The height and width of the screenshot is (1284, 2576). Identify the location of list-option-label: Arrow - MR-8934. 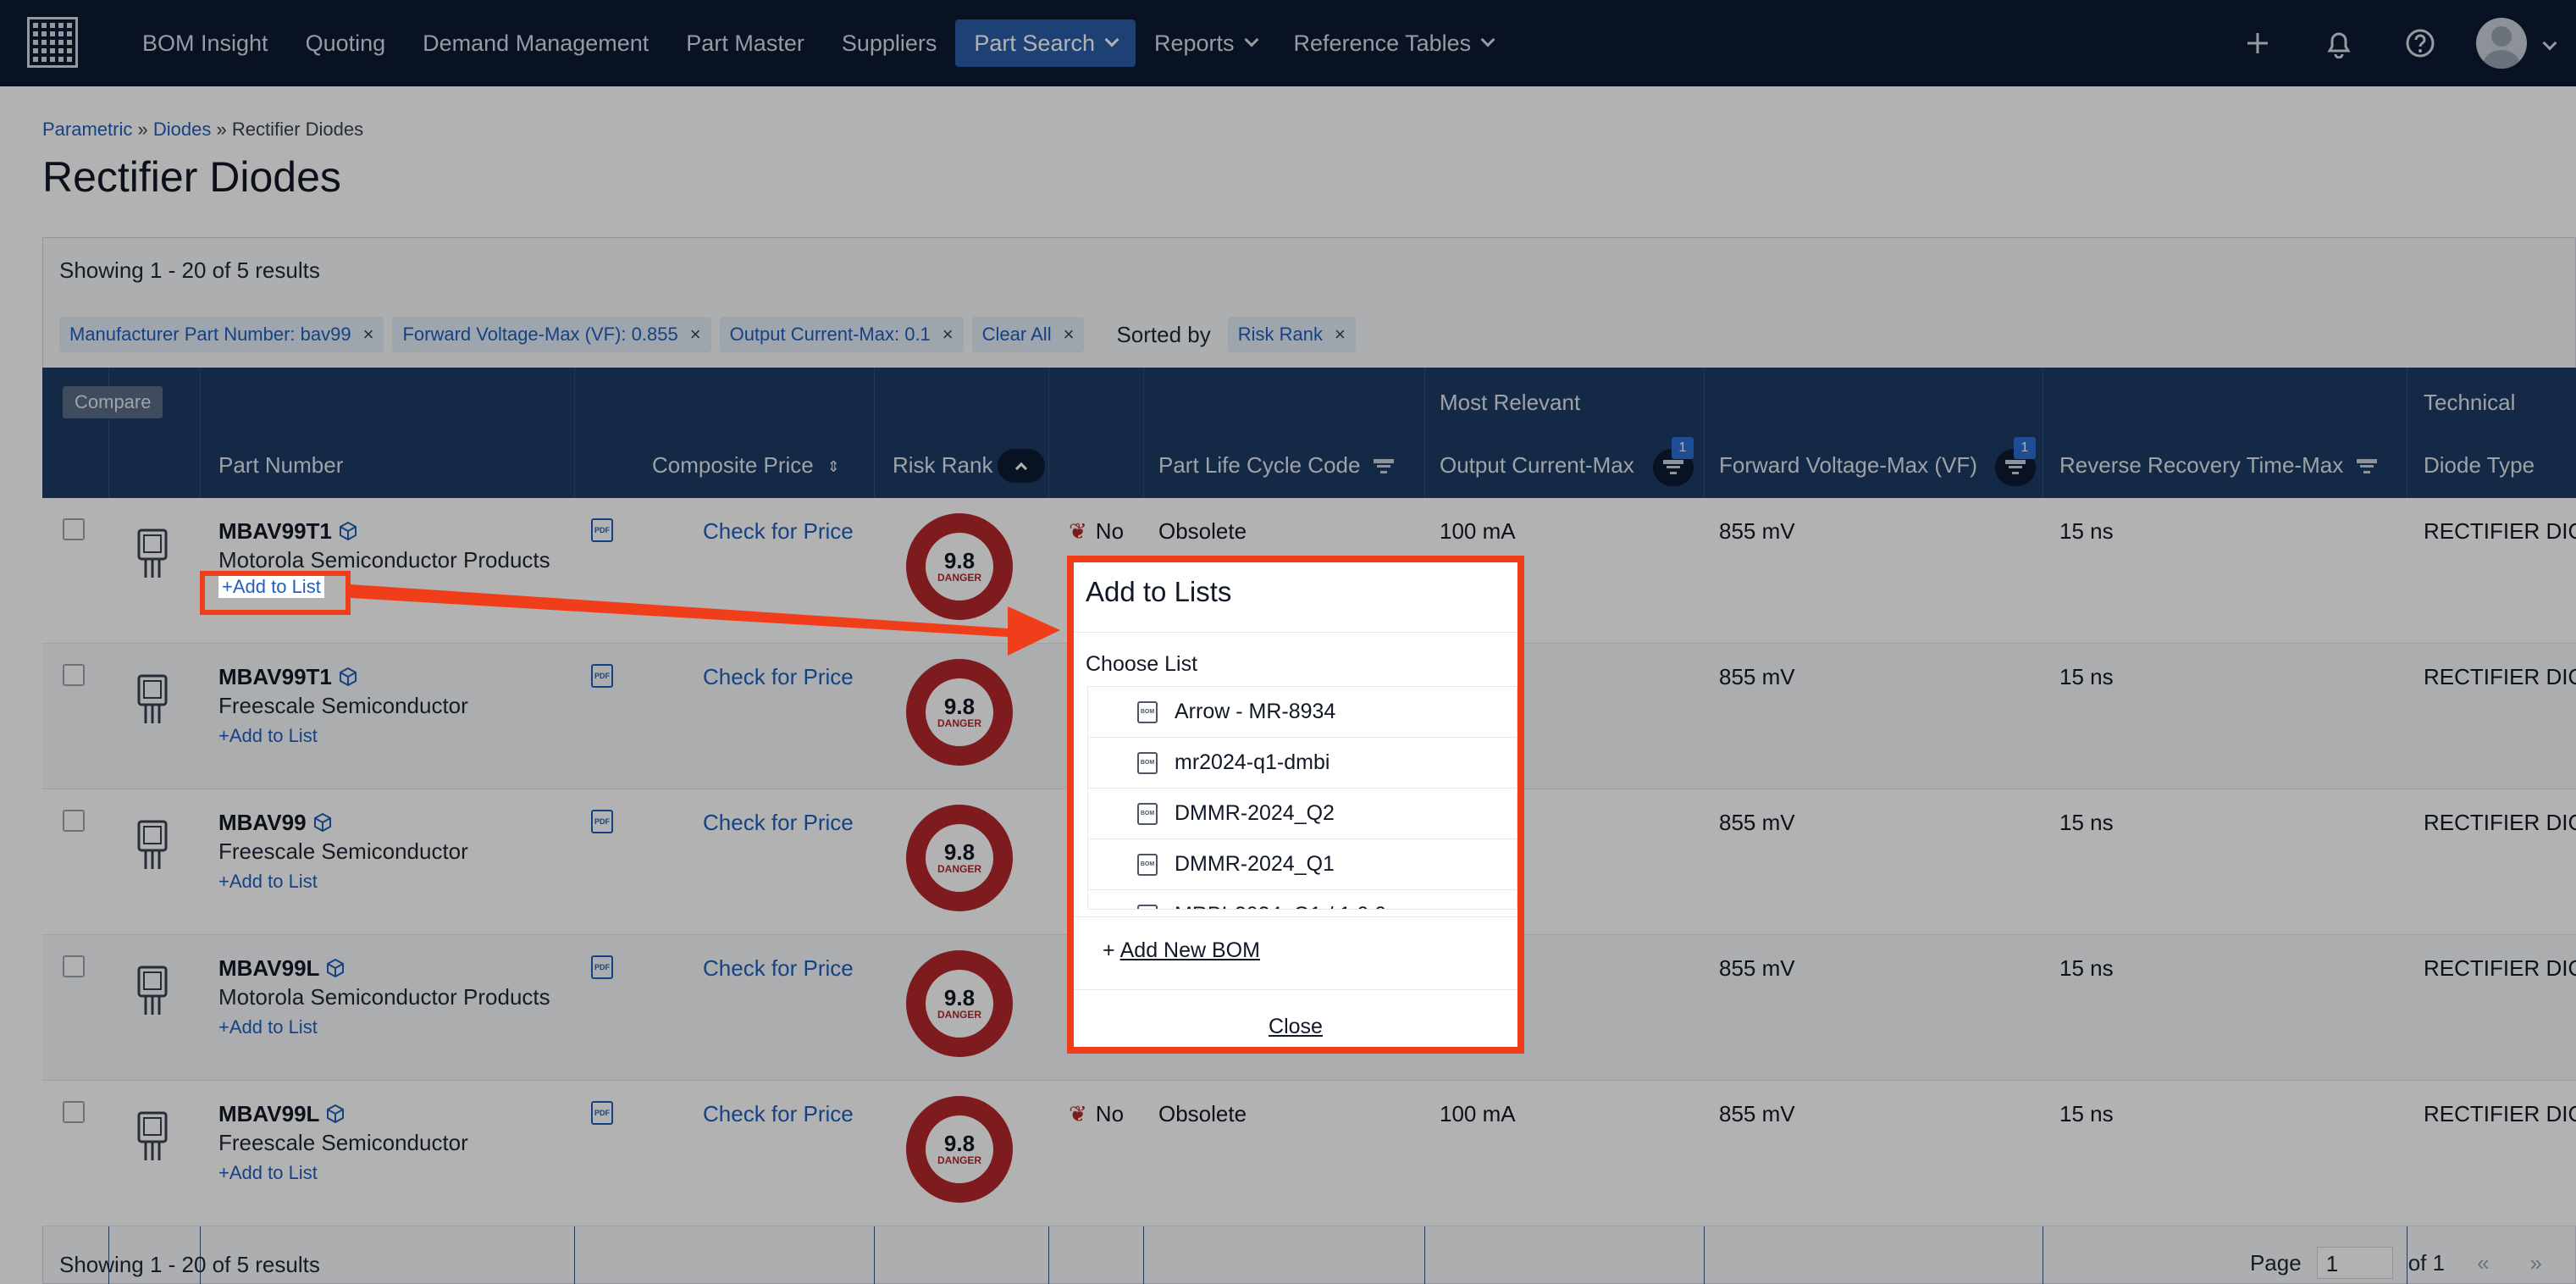
(1255, 711).